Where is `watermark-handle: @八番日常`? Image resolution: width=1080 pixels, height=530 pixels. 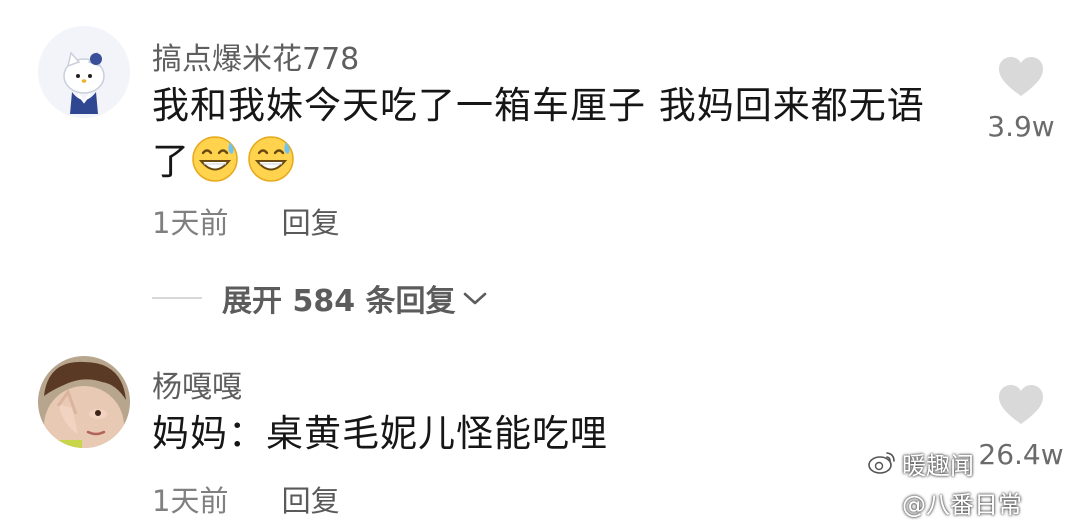
watermark-handle: @八番日常 is located at coordinates (962, 505).